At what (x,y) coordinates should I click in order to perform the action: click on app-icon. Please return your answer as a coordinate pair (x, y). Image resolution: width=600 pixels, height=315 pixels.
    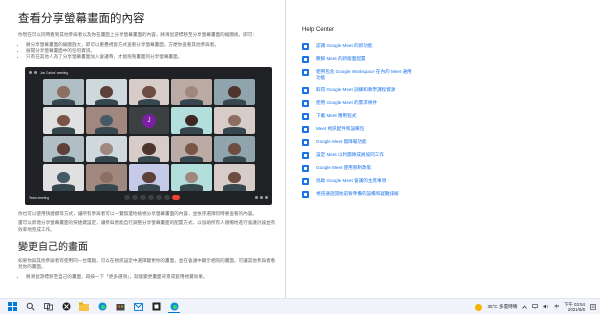
    Looking at the image, I should click on (156, 307).